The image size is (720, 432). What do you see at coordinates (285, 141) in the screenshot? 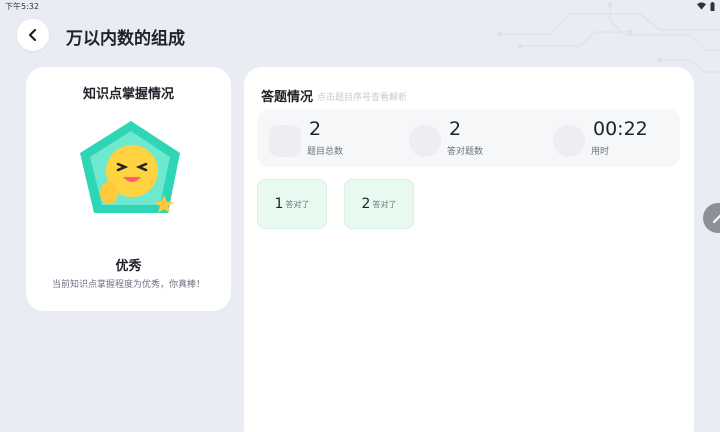
I see `doc-icon` at bounding box center [285, 141].